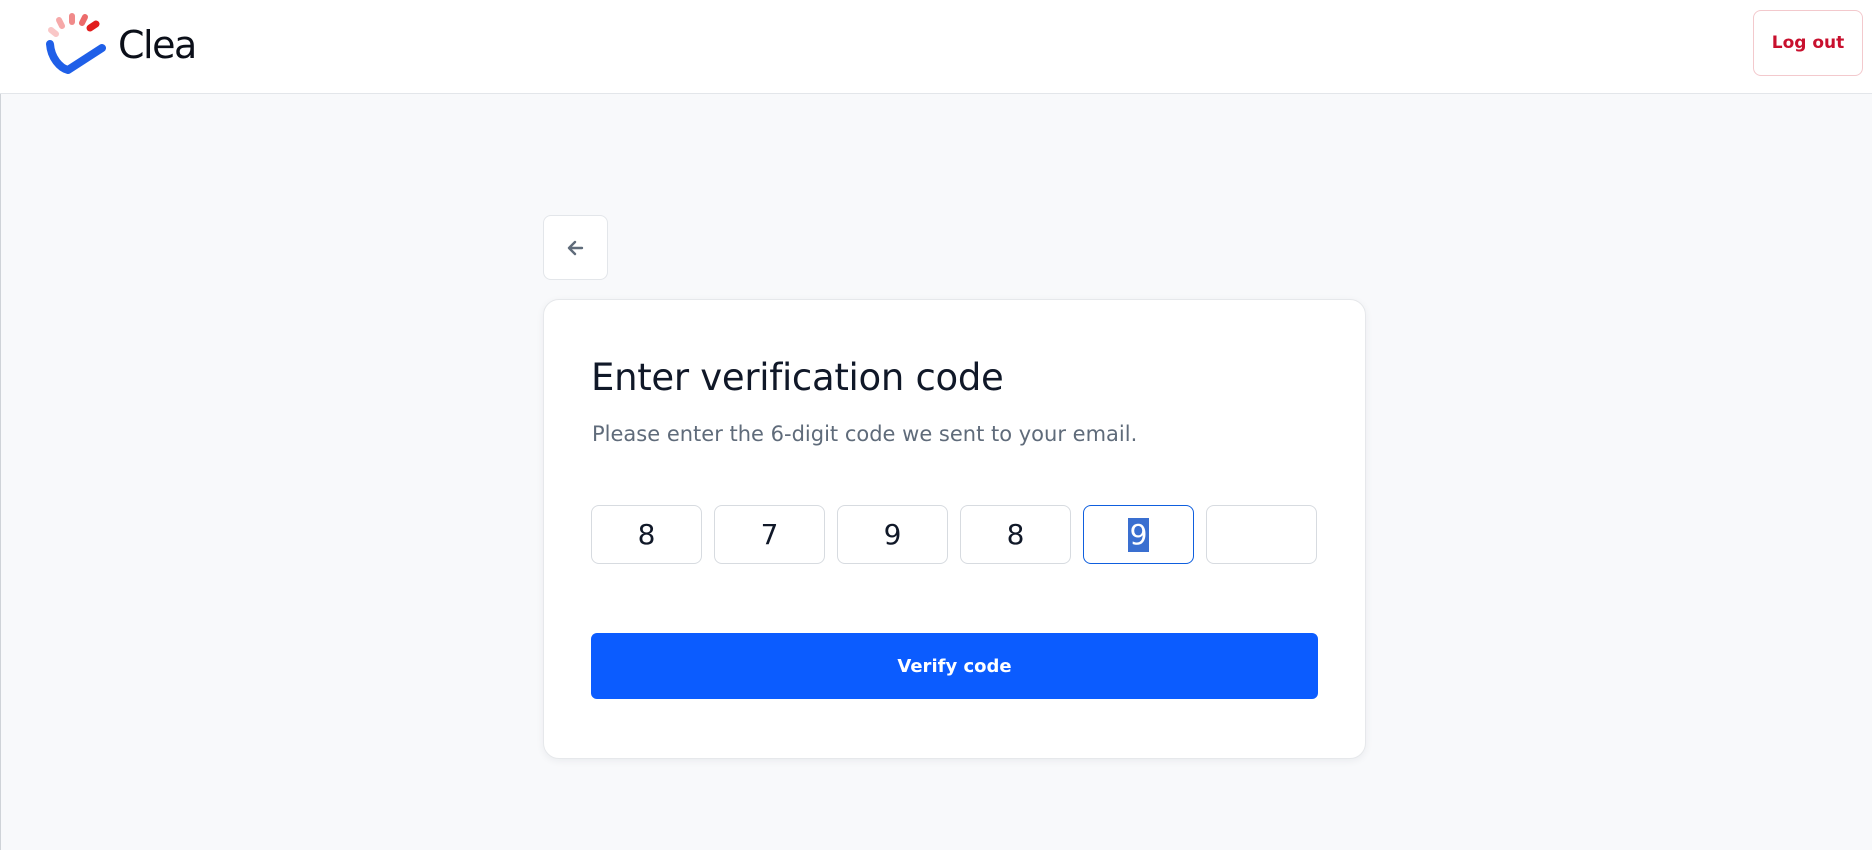  Describe the element at coordinates (0, 425) in the screenshot. I see `window-left-edge` at that location.